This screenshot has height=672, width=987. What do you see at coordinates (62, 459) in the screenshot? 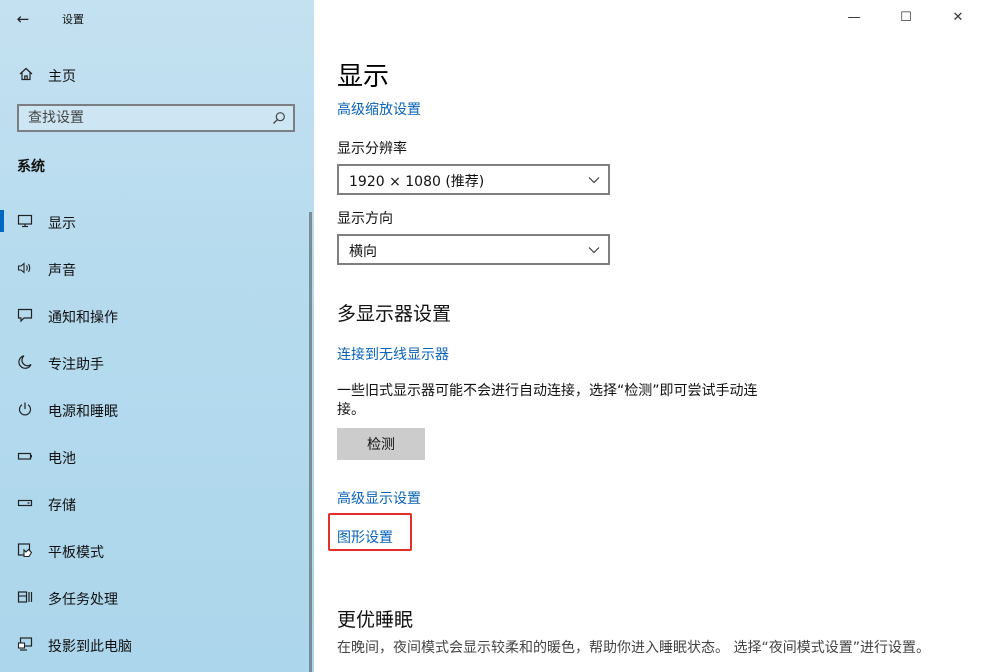
I see `sidebar-item-label: 电池` at bounding box center [62, 459].